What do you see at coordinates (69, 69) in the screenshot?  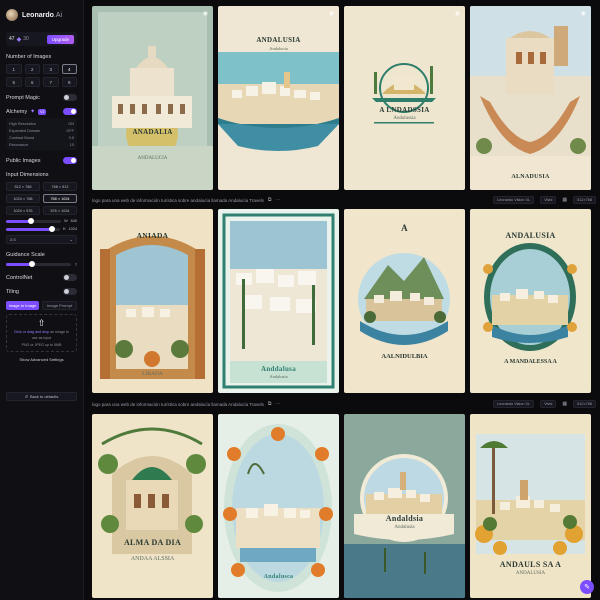 I see `num-option-4: 4` at bounding box center [69, 69].